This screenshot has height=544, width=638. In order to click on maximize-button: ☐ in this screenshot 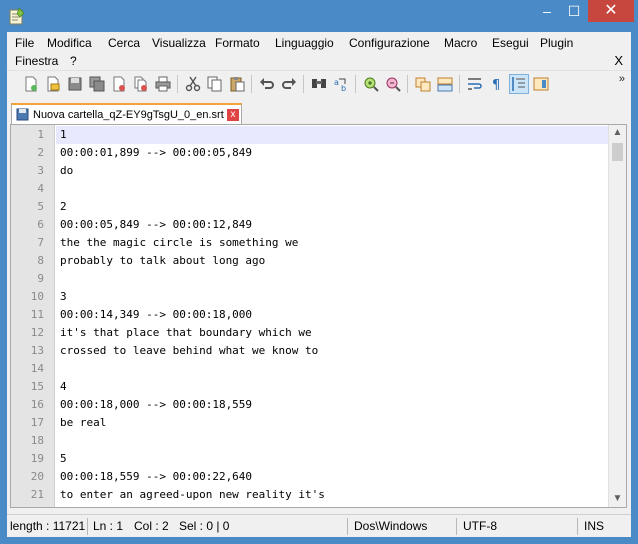, I will do `click(574, 11)`.